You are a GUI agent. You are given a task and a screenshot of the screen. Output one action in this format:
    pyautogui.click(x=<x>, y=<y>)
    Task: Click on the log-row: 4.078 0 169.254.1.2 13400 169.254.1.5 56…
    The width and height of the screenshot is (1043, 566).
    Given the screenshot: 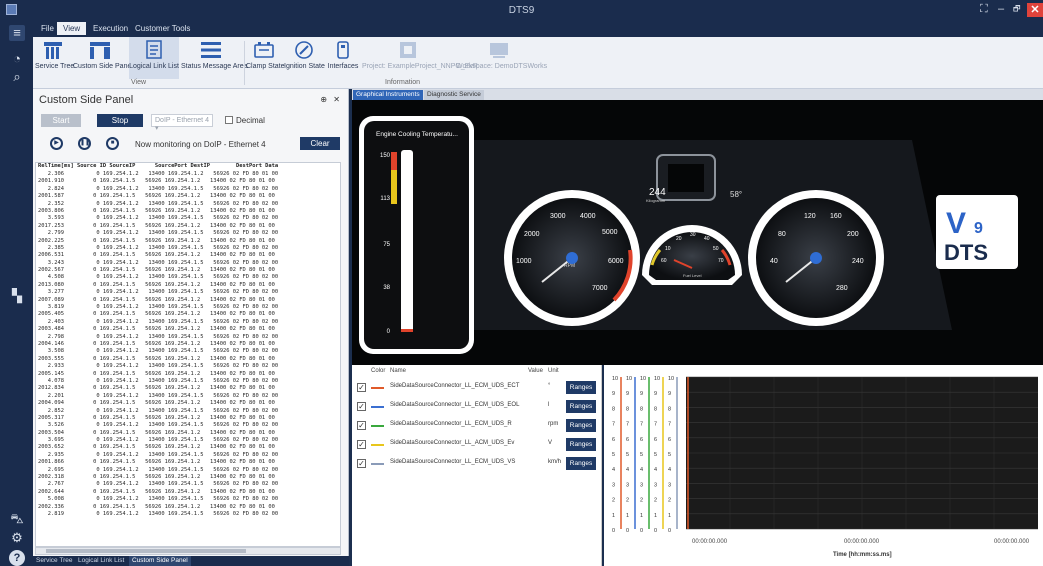 What is the action you would take?
    pyautogui.click(x=188, y=381)
    